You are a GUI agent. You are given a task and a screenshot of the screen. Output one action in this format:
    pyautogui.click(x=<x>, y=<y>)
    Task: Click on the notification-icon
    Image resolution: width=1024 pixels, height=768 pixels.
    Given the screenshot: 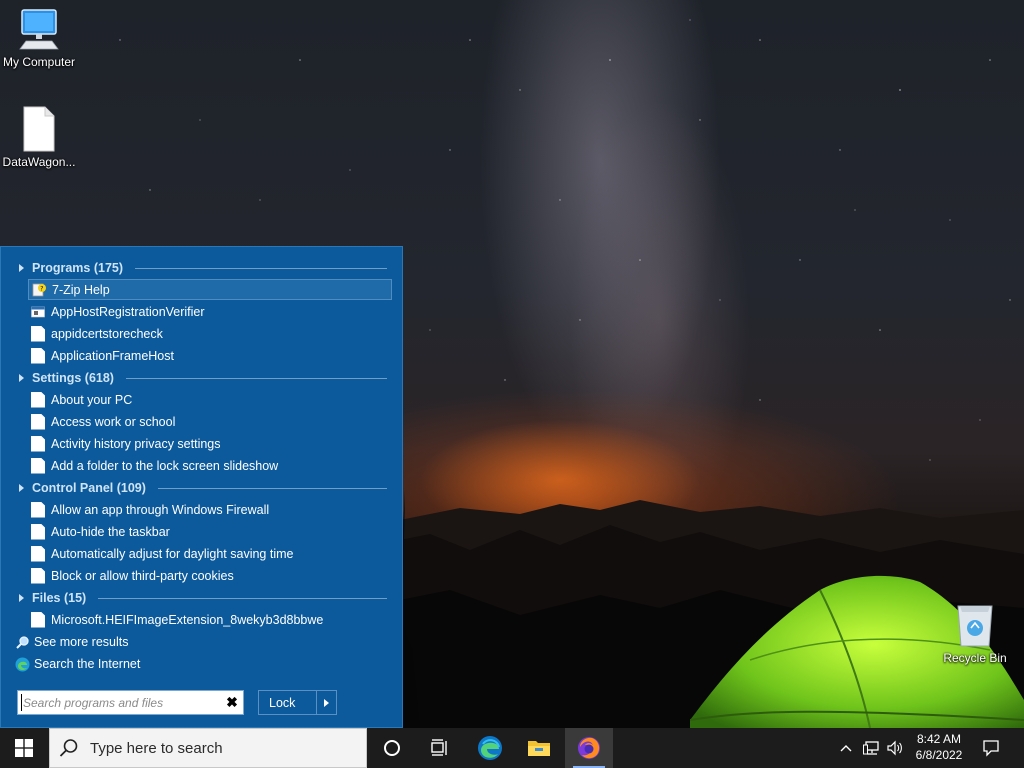 What is the action you would take?
    pyautogui.click(x=991, y=748)
    